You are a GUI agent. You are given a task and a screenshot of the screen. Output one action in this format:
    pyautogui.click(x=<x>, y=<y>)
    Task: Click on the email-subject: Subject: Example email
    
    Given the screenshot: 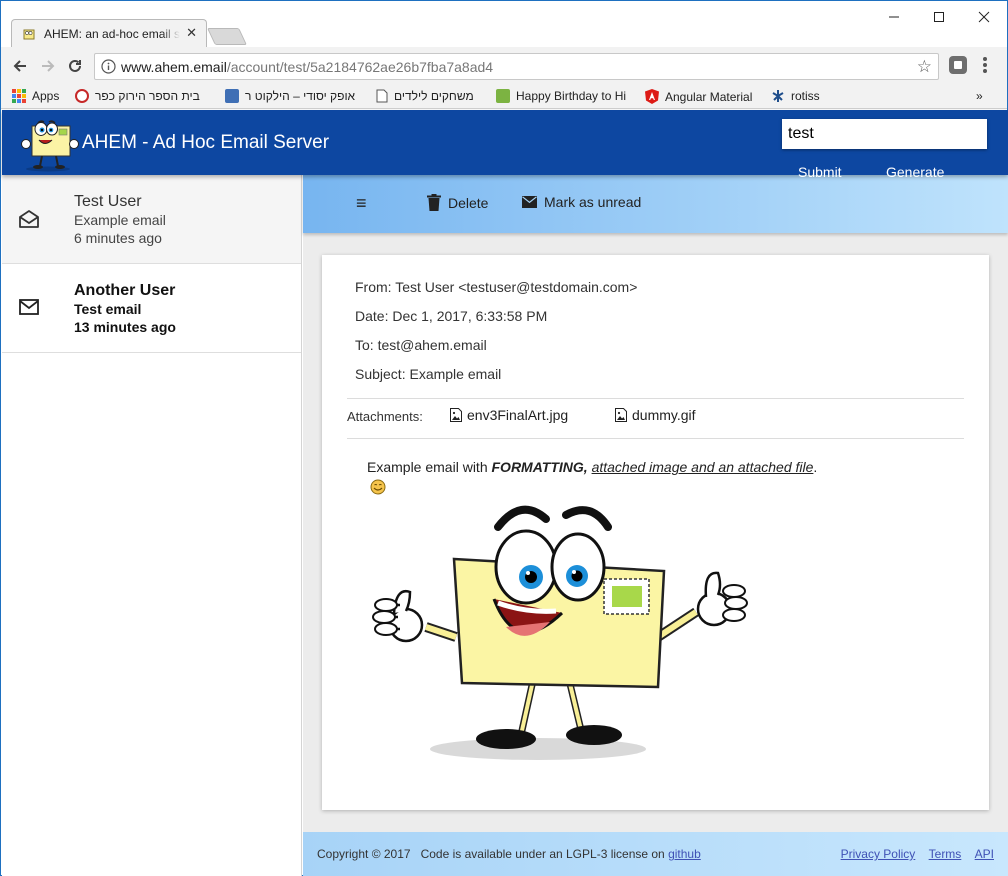 What is the action you would take?
    pyautogui.click(x=428, y=374)
    